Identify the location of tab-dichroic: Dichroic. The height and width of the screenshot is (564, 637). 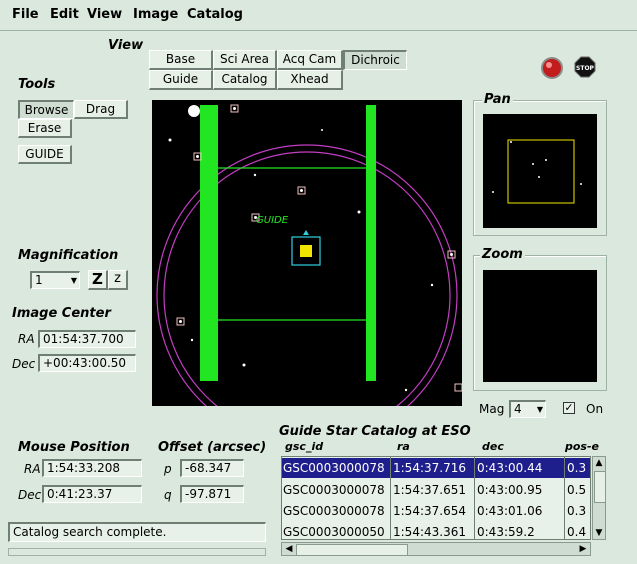
(375, 60).